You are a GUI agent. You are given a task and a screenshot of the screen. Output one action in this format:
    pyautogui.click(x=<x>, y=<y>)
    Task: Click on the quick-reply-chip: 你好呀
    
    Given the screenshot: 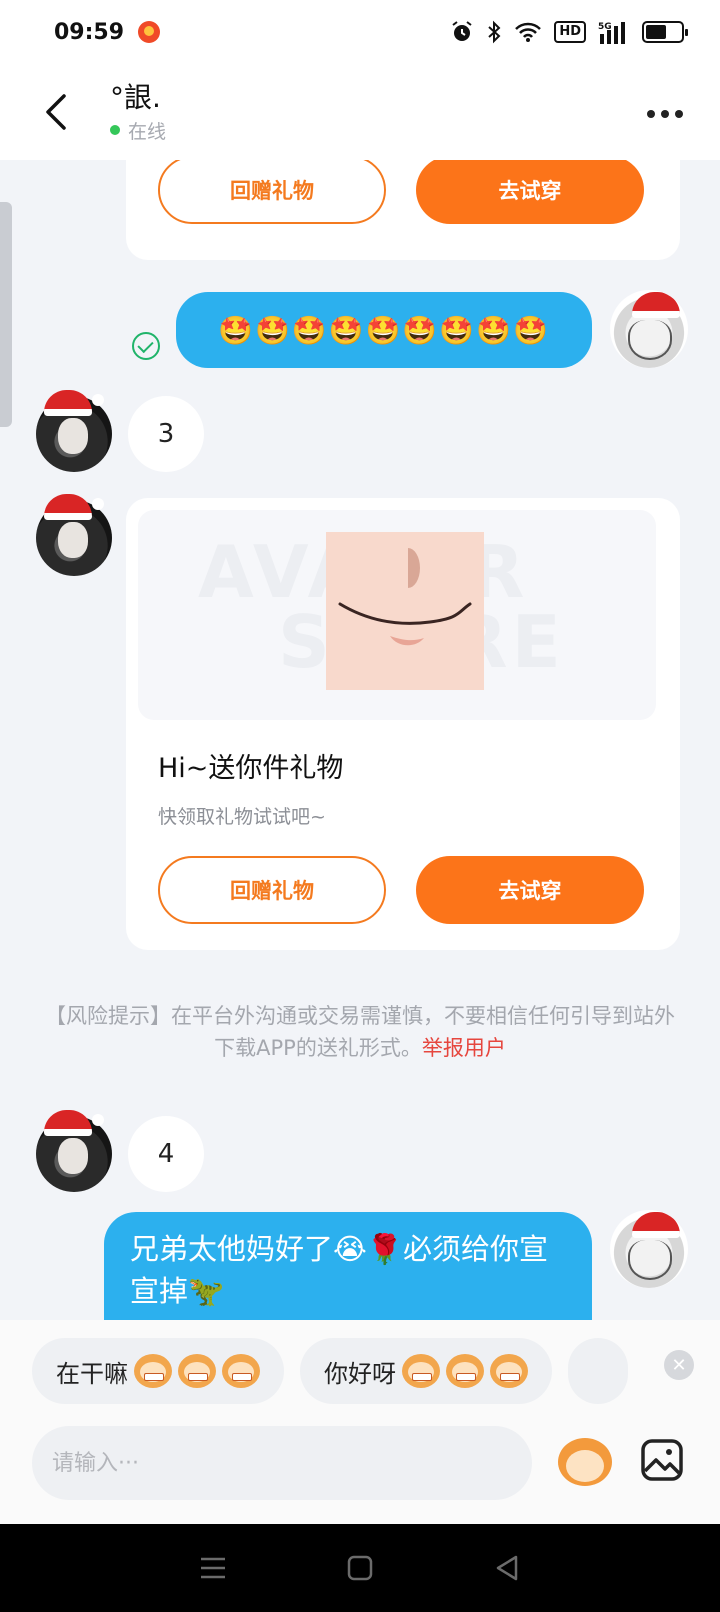 What is the action you would take?
    pyautogui.click(x=426, y=1371)
    